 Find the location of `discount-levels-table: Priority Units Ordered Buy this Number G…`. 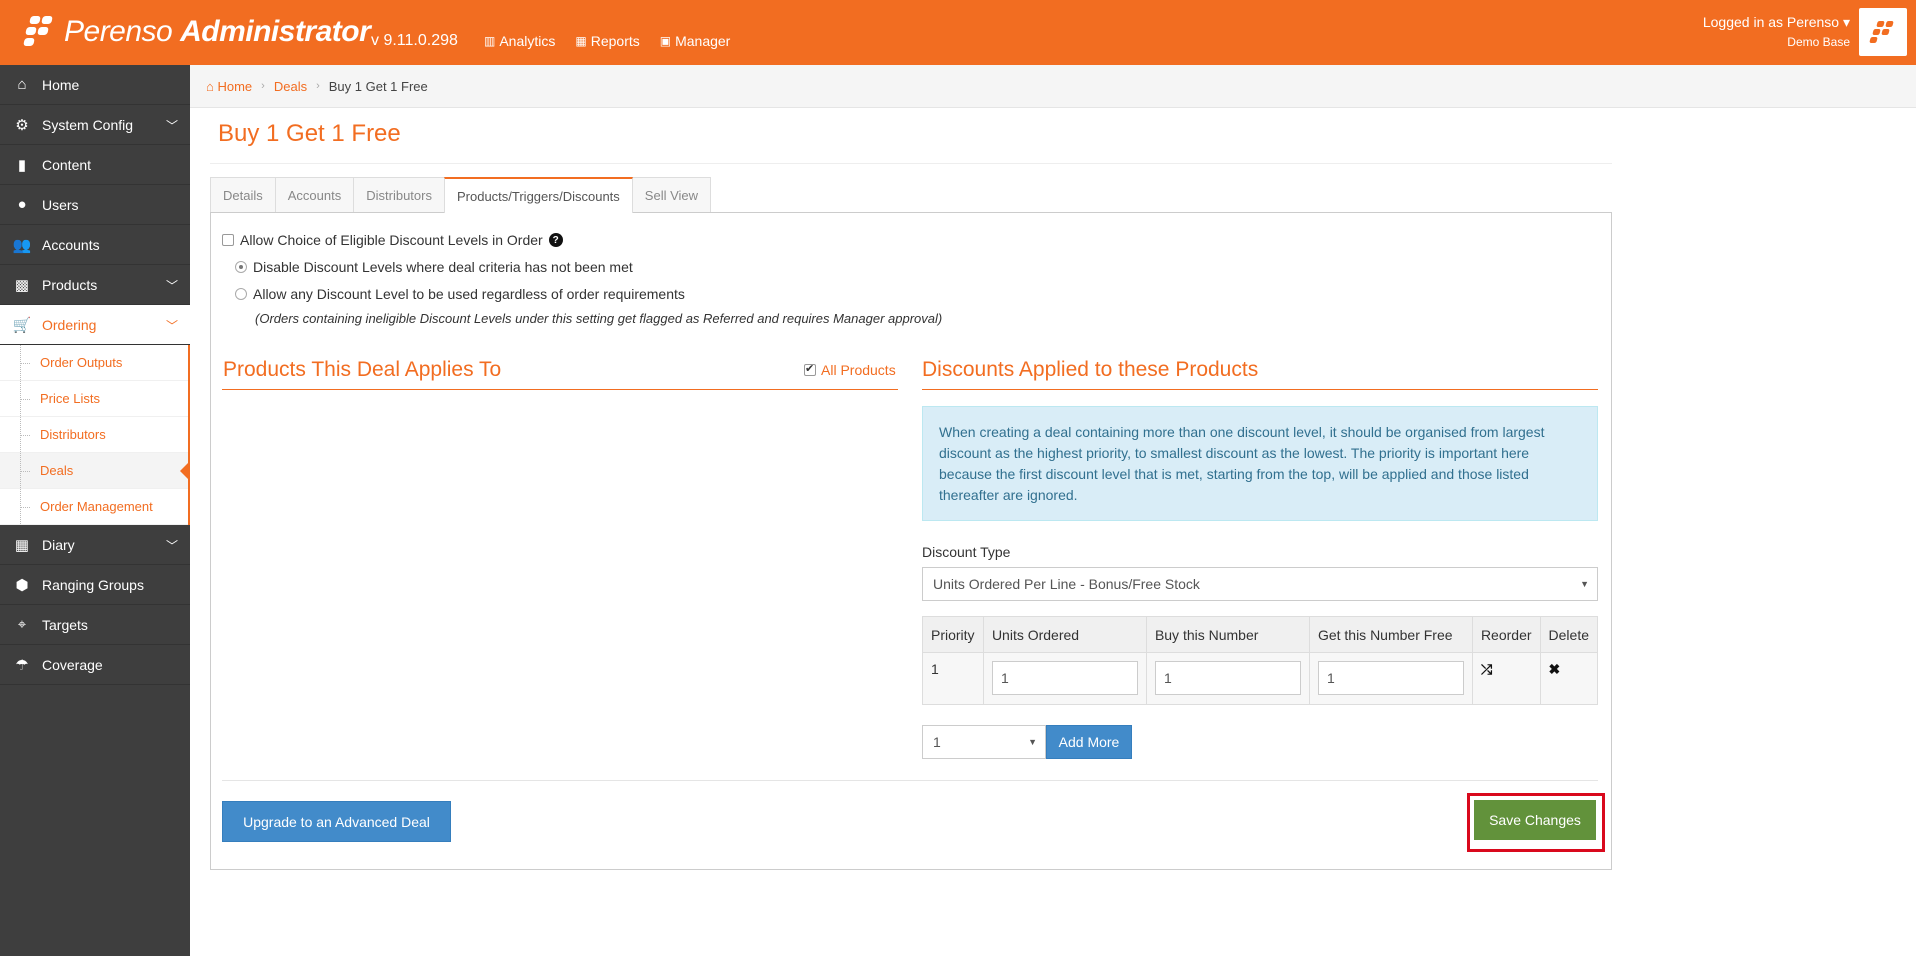

discount-levels-table: Priority Units Ordered Buy this Number G… is located at coordinates (1260, 660).